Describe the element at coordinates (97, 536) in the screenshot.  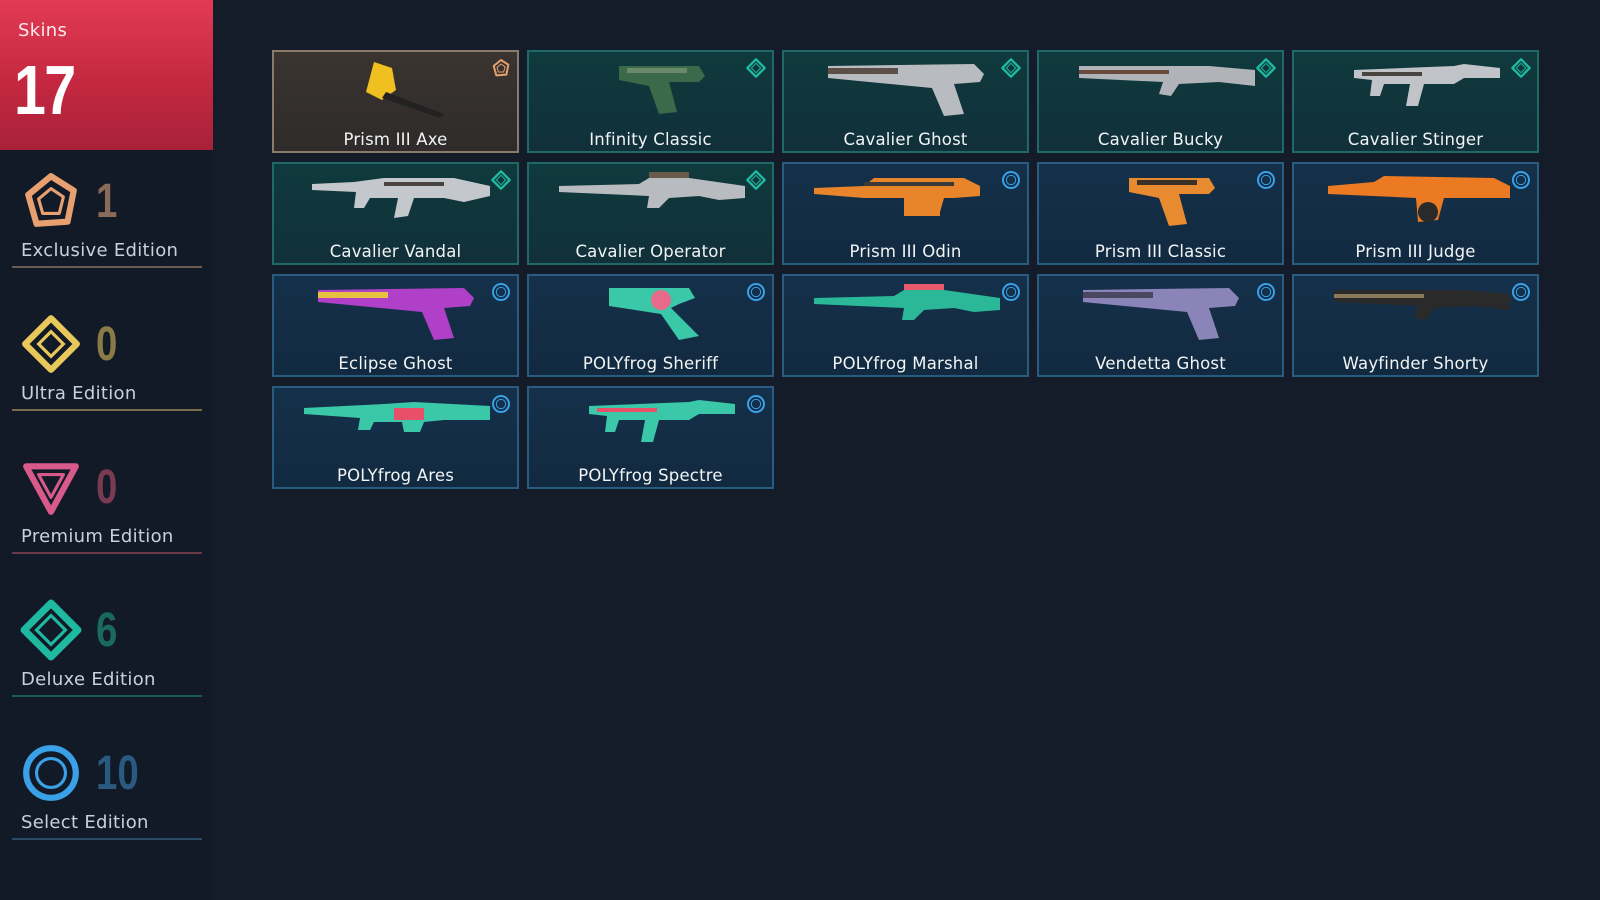
I see `edition-name: Premium Edition` at that location.